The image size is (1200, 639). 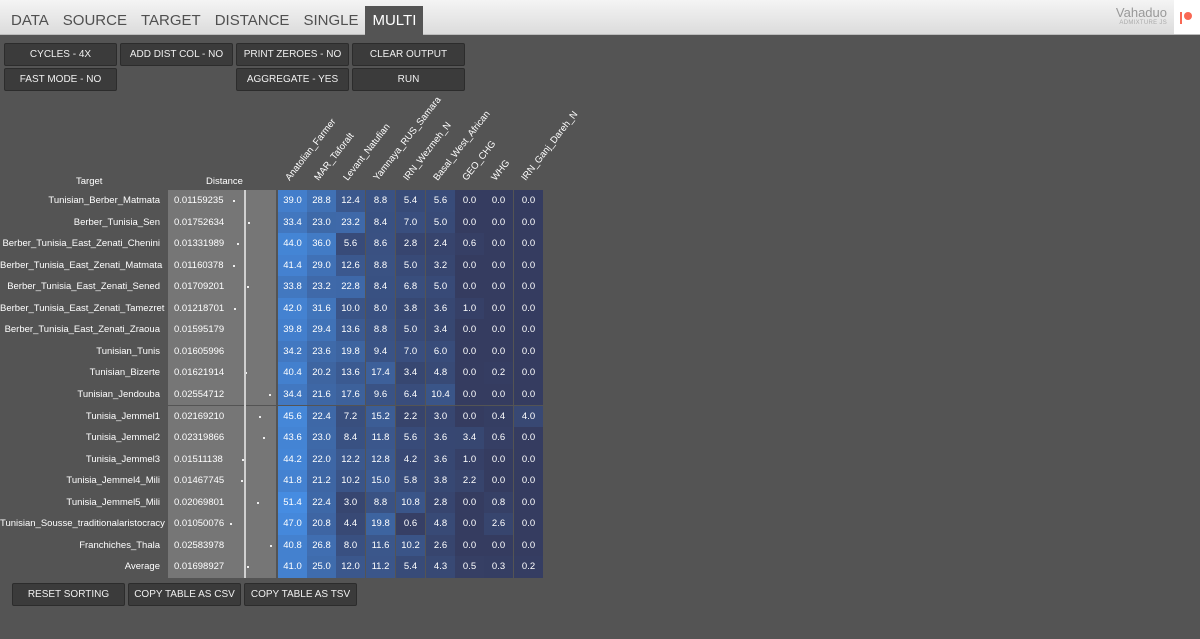 I want to click on column-header: Anatolian_Farmer, so click(x=310, y=150).